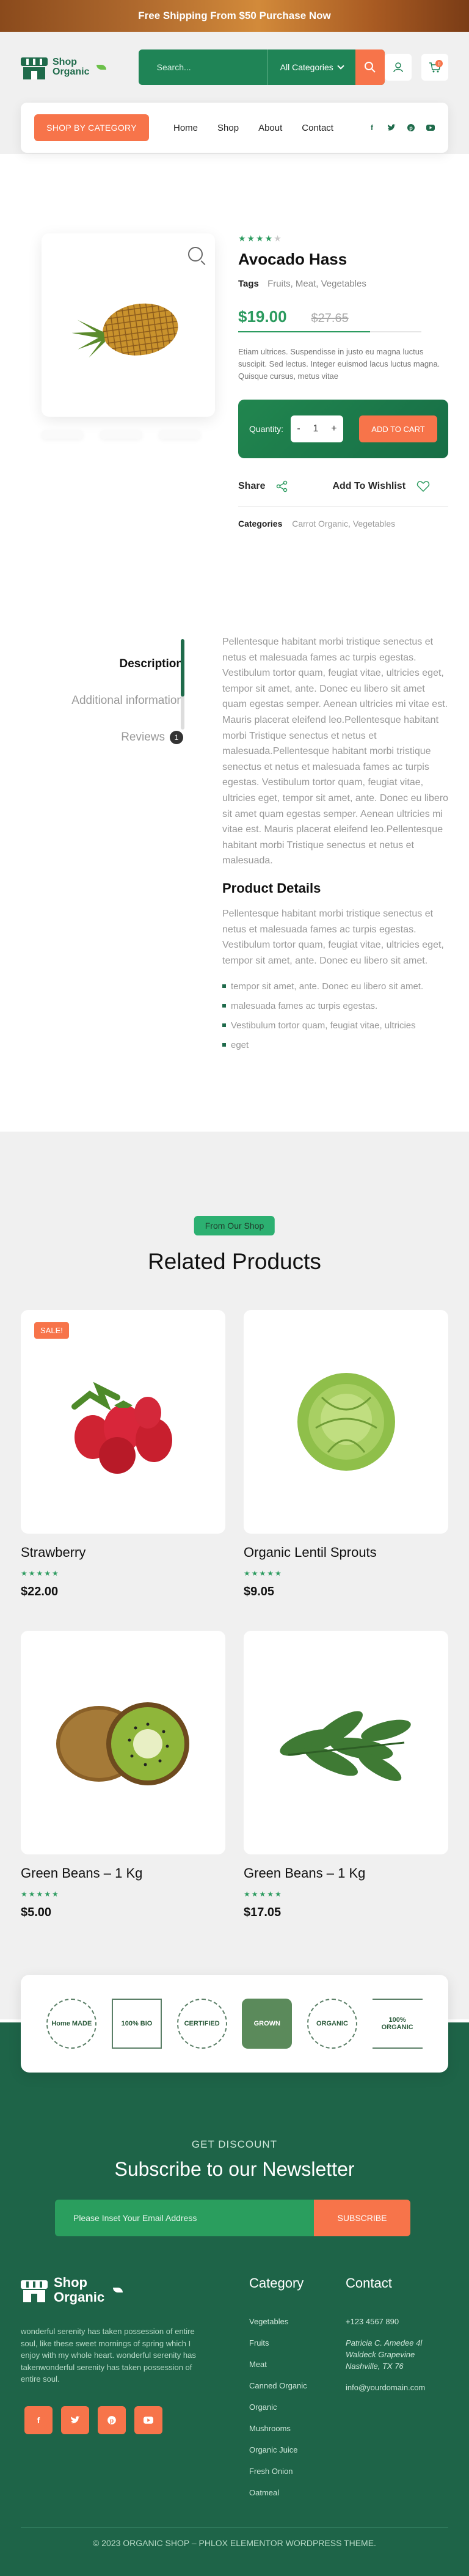 Image resolution: width=469 pixels, height=2576 pixels. Describe the element at coordinates (267, 2024) in the screenshot. I see `badge-grown: GROWN` at that location.